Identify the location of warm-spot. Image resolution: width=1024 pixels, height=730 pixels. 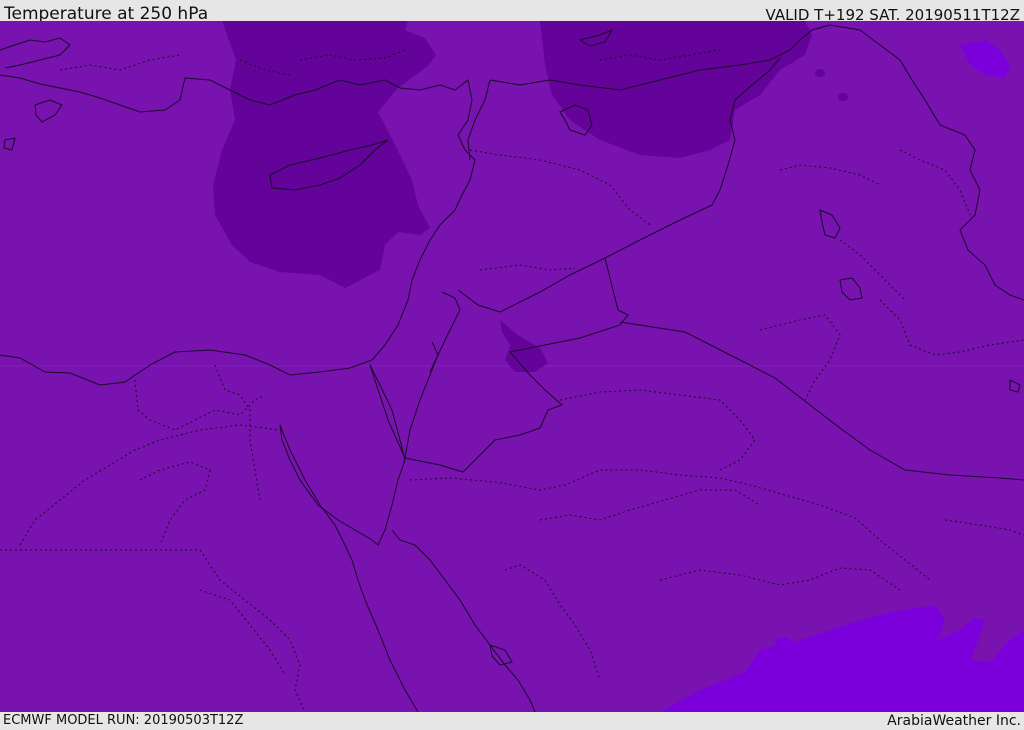
(783, 642).